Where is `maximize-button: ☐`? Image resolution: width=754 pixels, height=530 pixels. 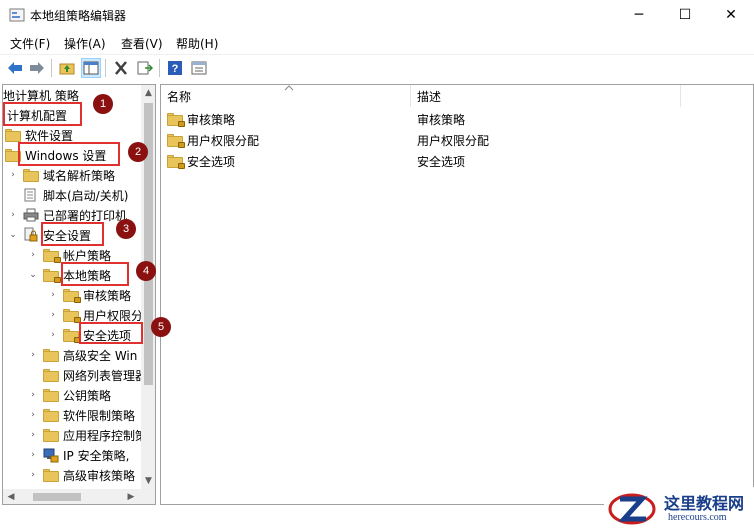
maximize-button: ☐ is located at coordinates (685, 15).